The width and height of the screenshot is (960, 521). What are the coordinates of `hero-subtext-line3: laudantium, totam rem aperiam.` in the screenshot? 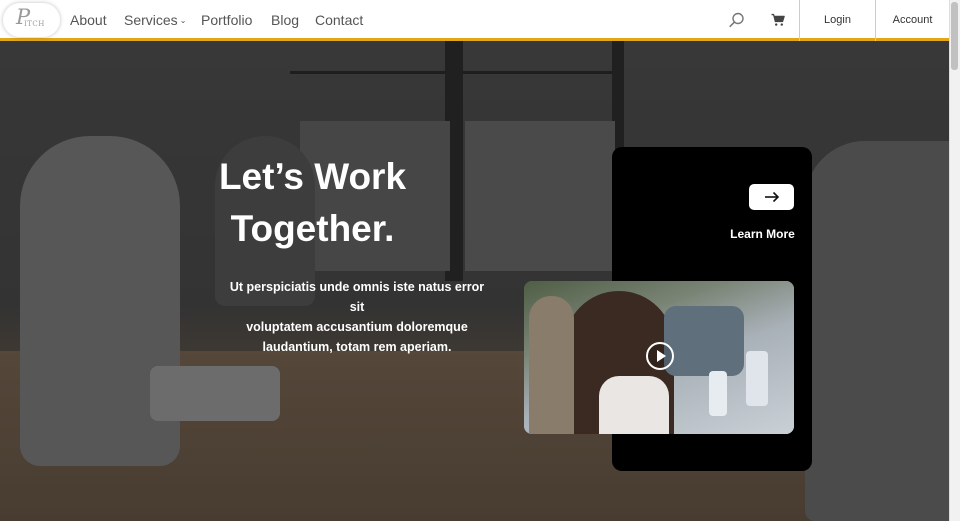 It's located at (357, 347).